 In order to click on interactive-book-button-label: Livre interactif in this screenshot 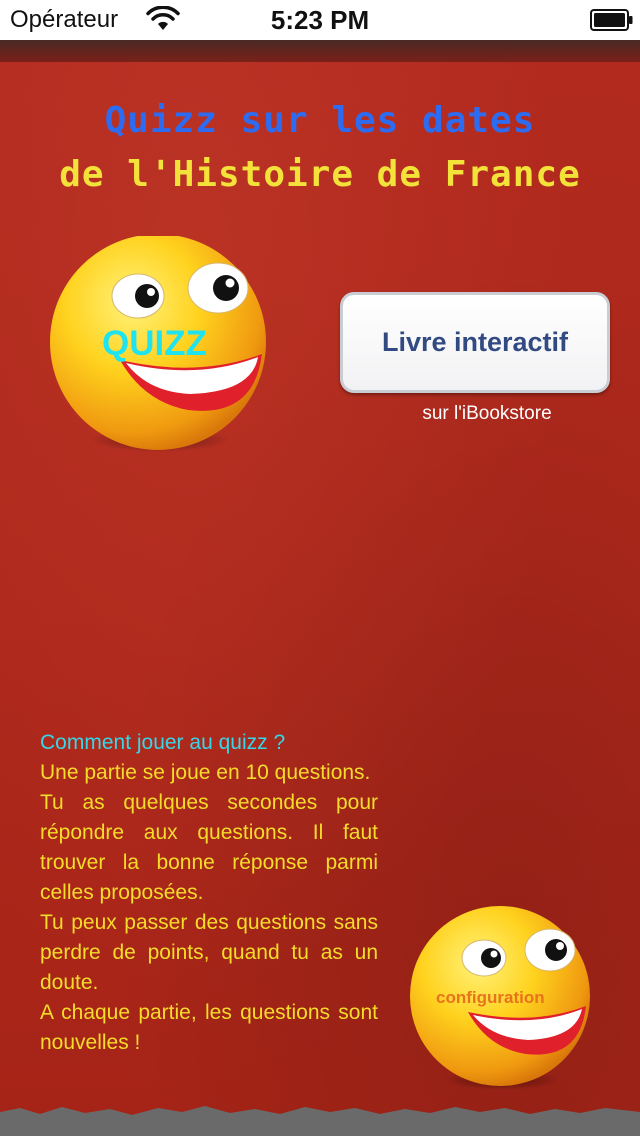, I will do `click(475, 342)`.